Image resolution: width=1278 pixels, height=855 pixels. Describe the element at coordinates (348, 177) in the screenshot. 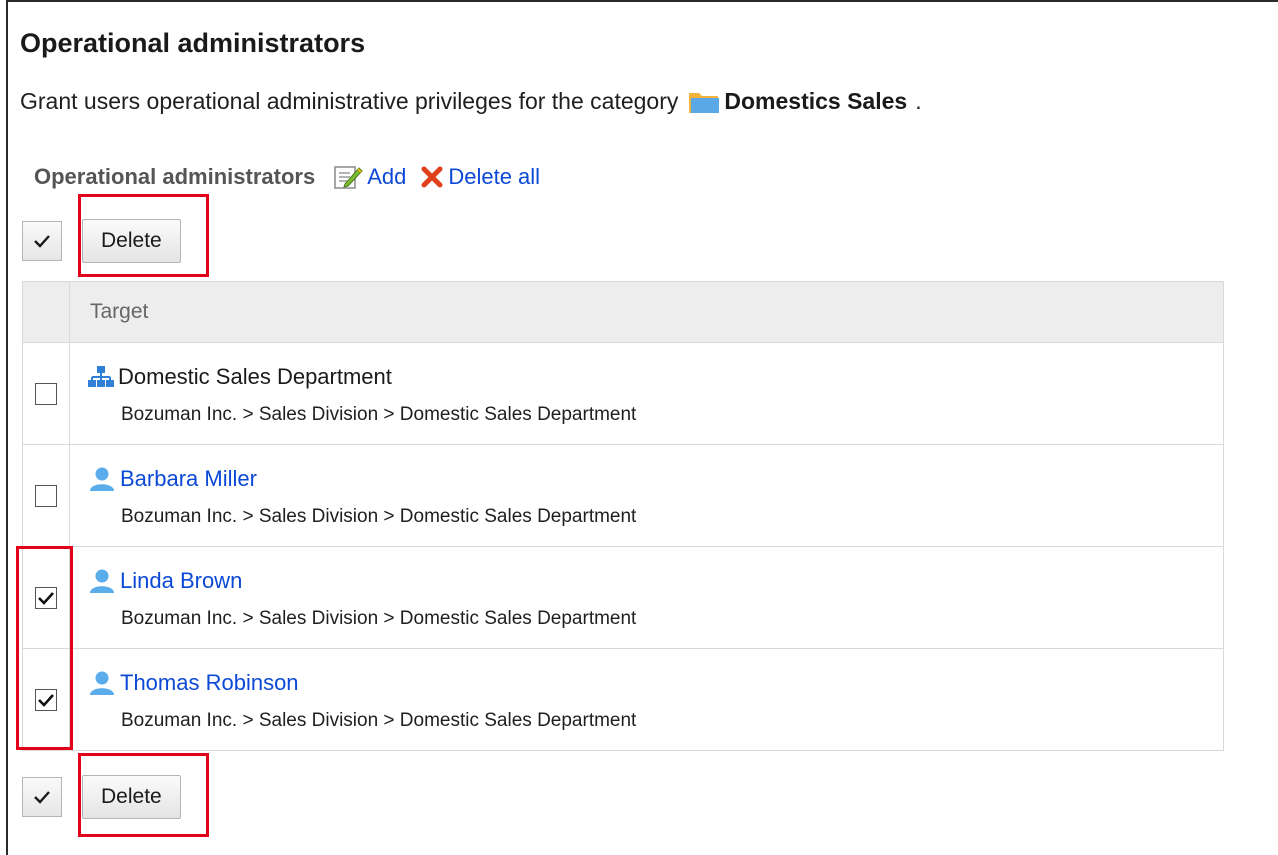

I see `add-edit-icon` at that location.